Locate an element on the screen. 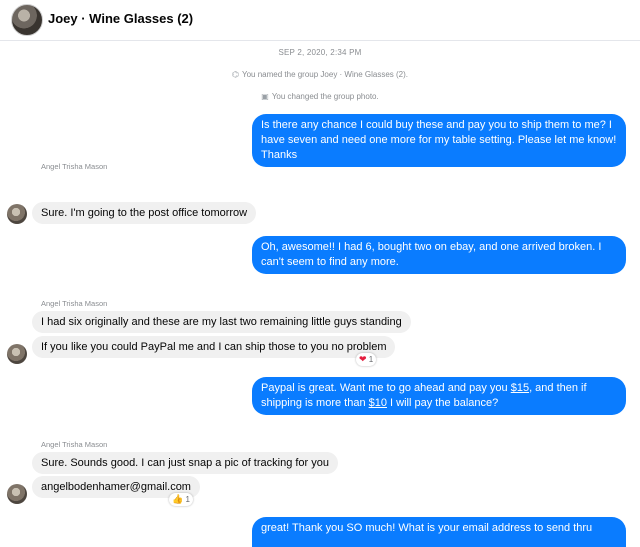 Image resolution: width=640 pixels, height=547 pixels. message-text-part: I will pay the balance? is located at coordinates (442, 403).